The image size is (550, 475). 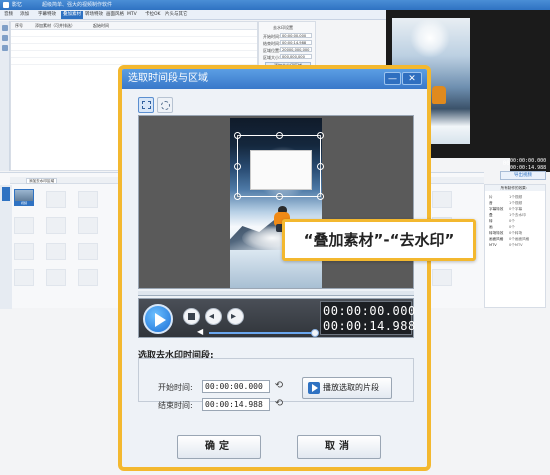 I want to click on timeline-clip-video: 视频, so click(x=24, y=197).